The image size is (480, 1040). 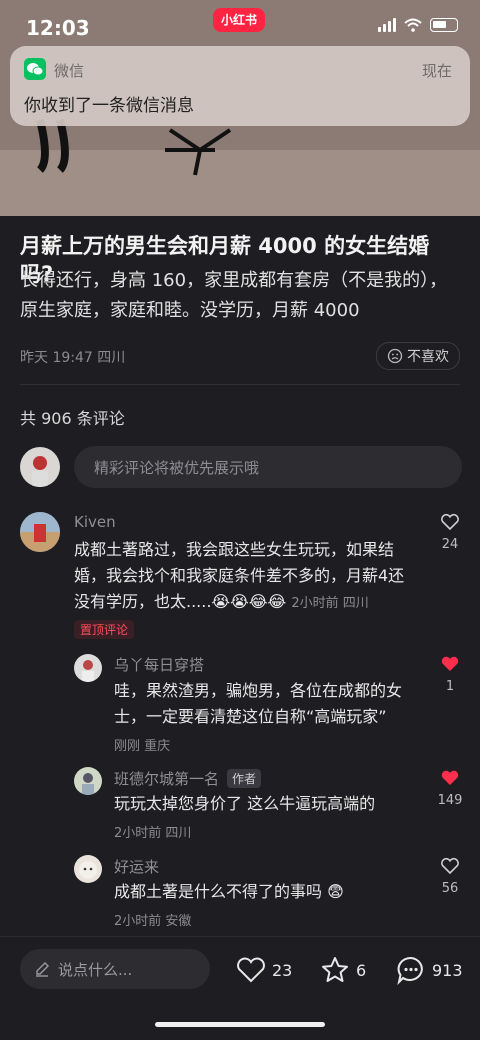 I want to click on reply-author: 班德尔城第一名, so click(x=166, y=778).